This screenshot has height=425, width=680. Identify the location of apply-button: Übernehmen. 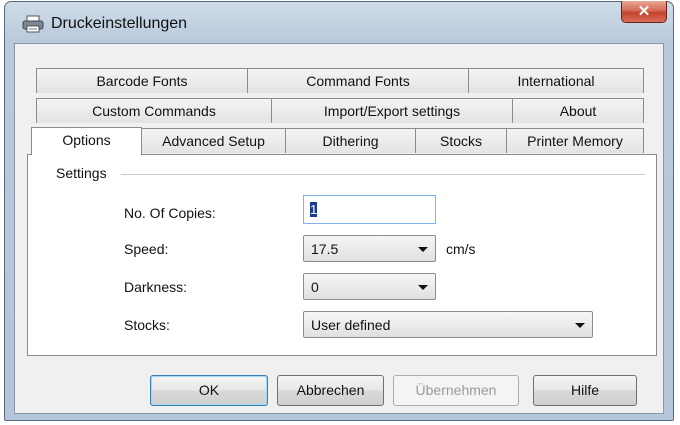
(456, 390).